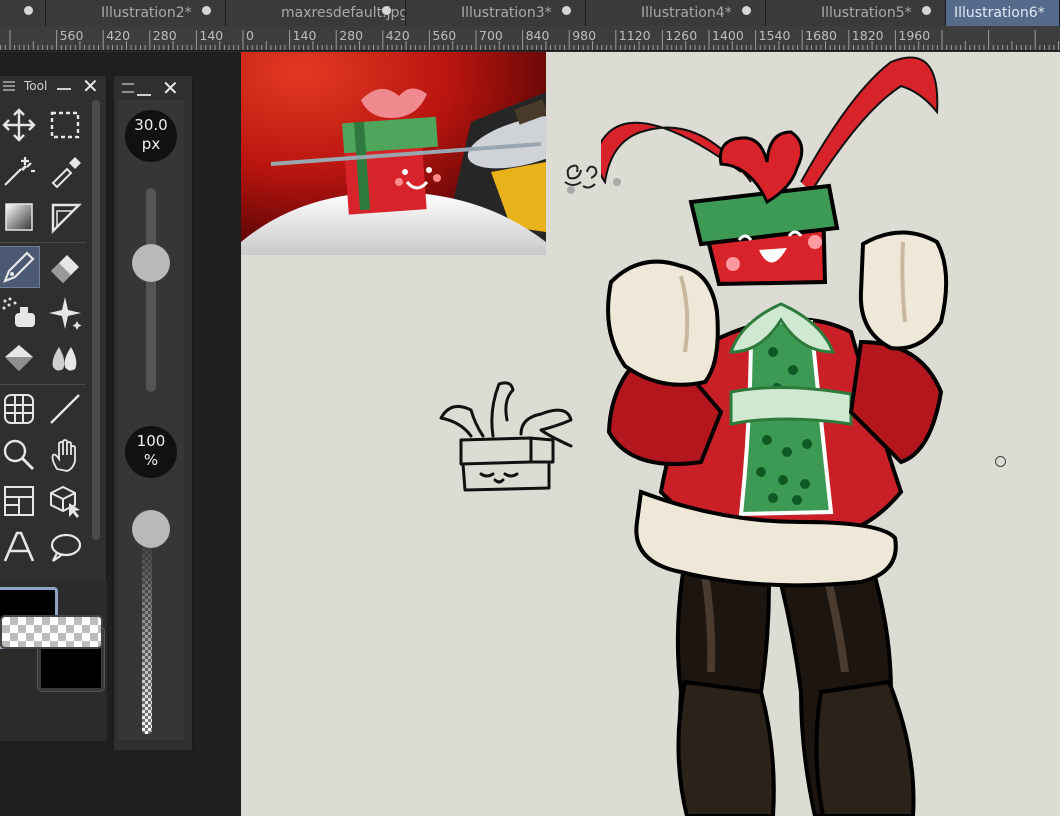  I want to click on brush-size-slider-track, so click(151, 290).